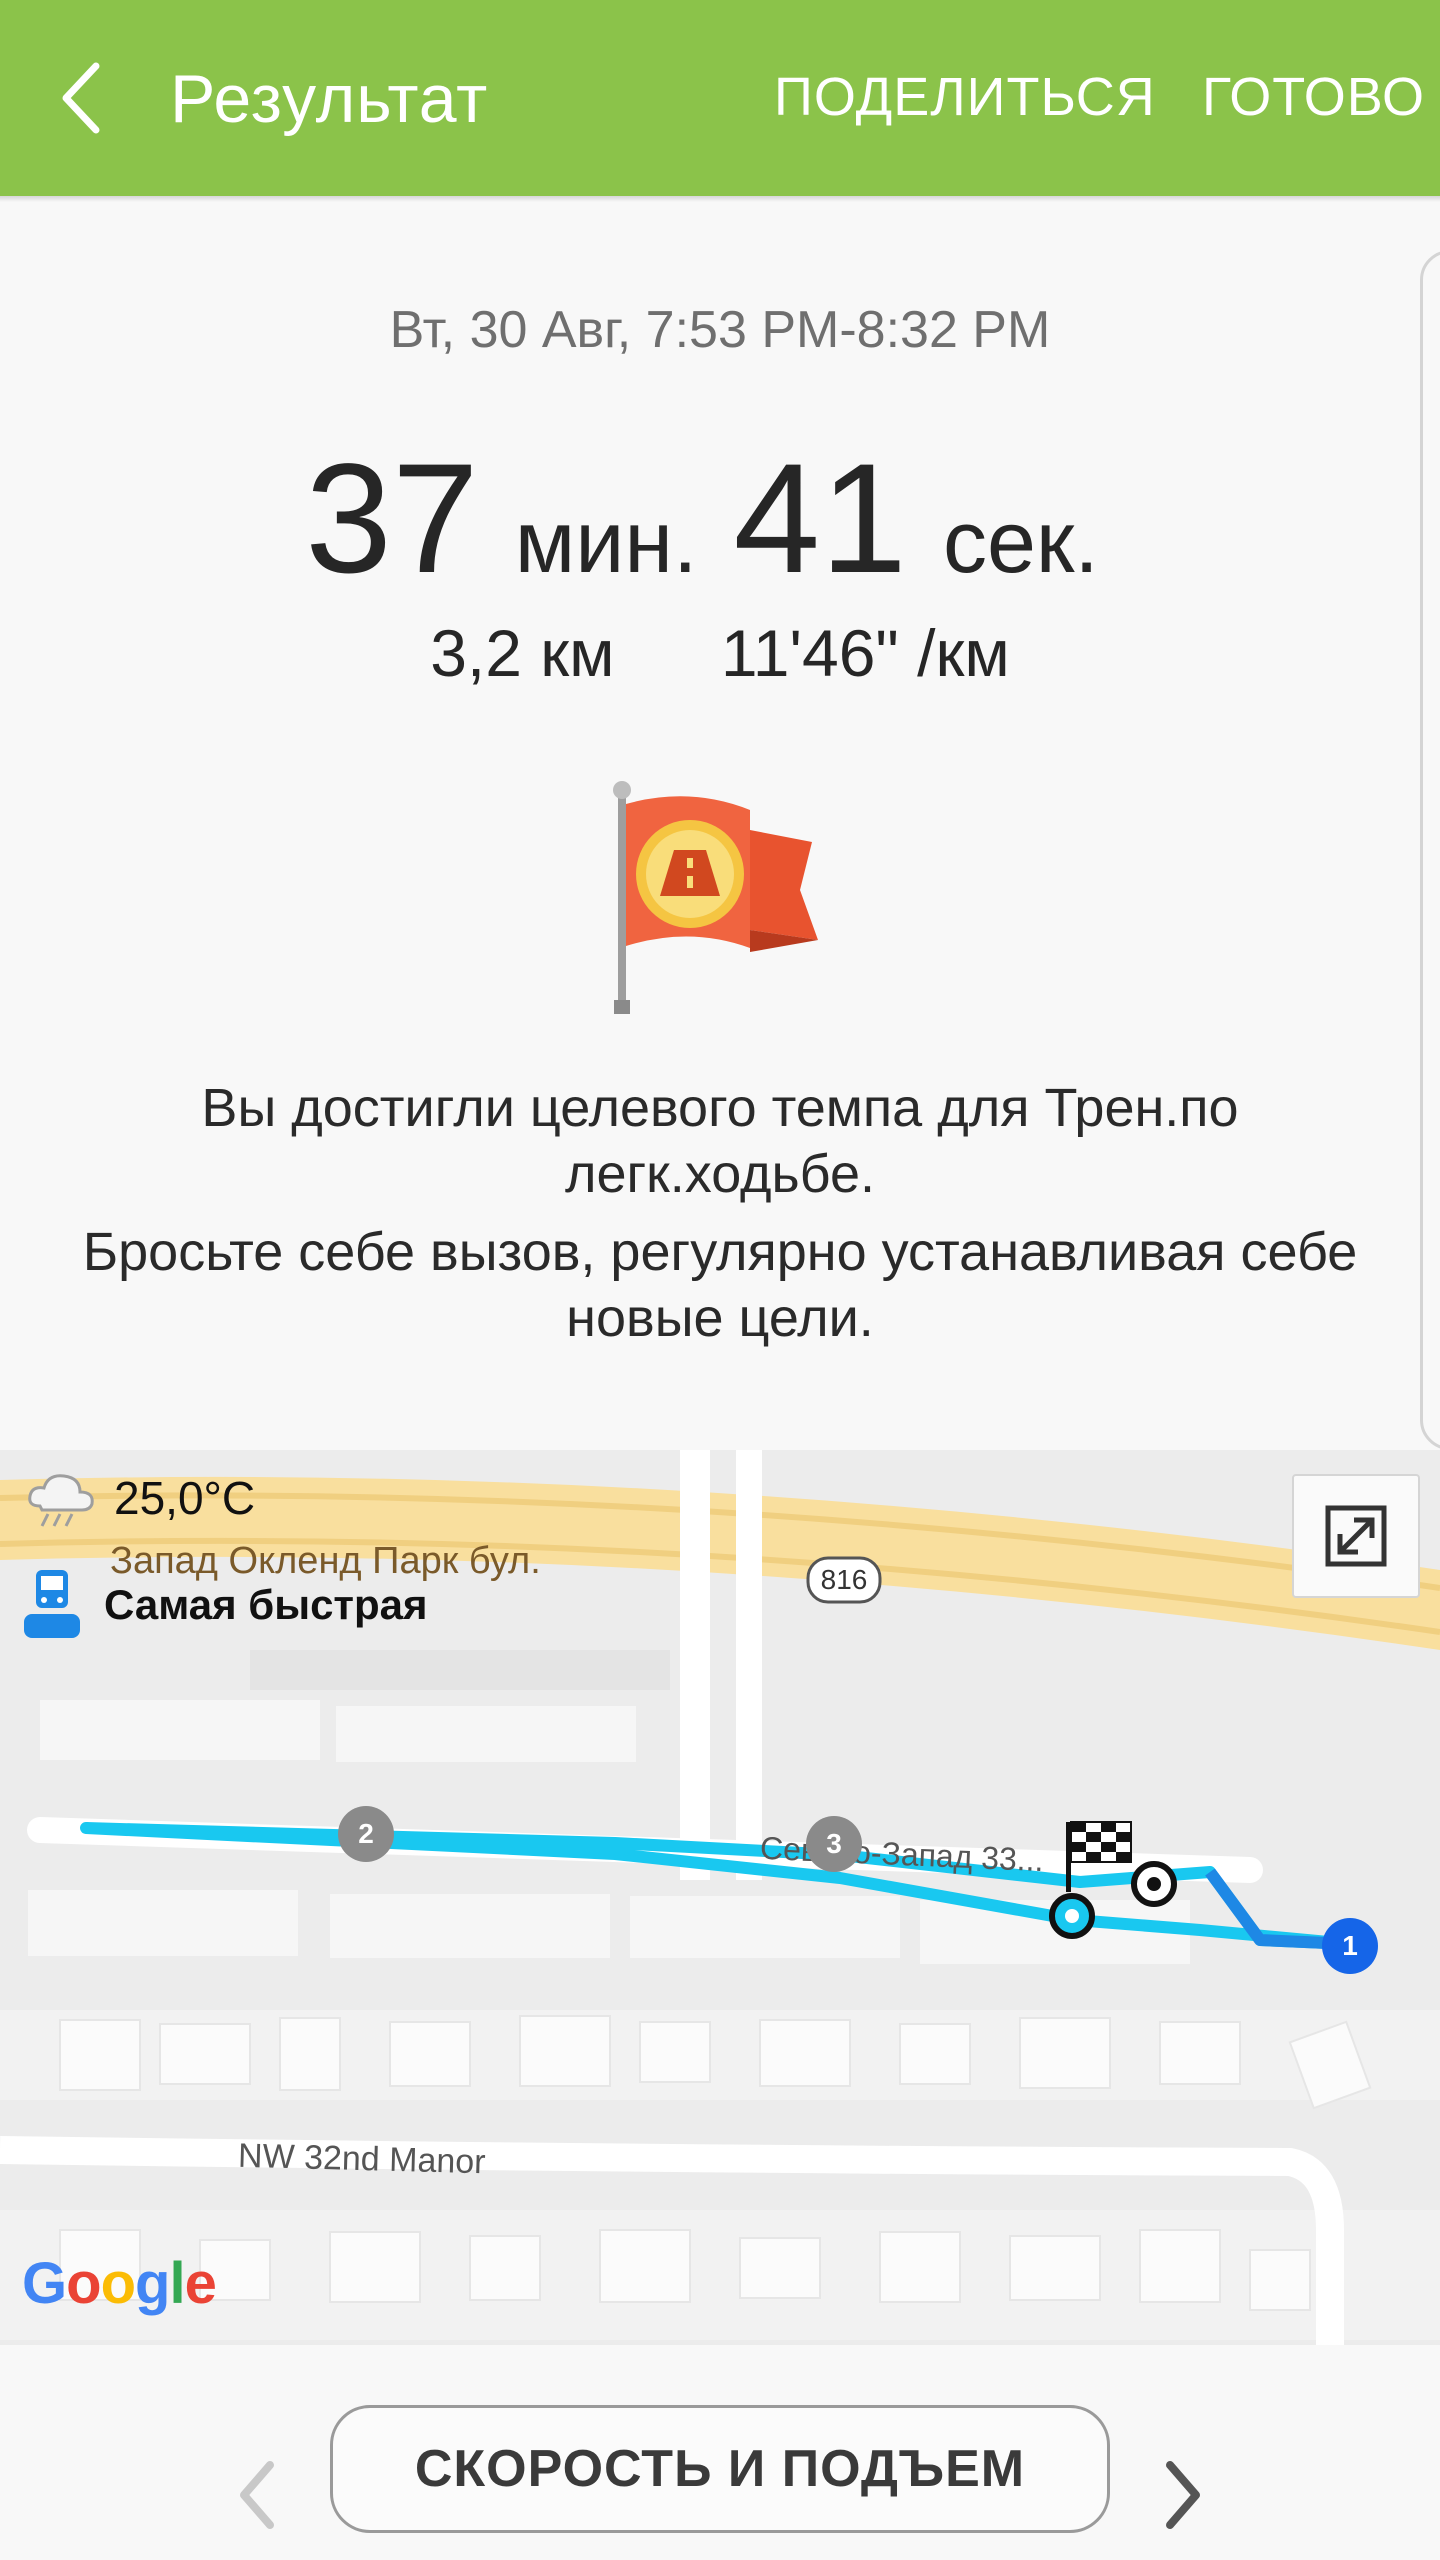 The width and height of the screenshot is (1440, 2560). I want to click on duration-minutes: 37, so click(392, 519).